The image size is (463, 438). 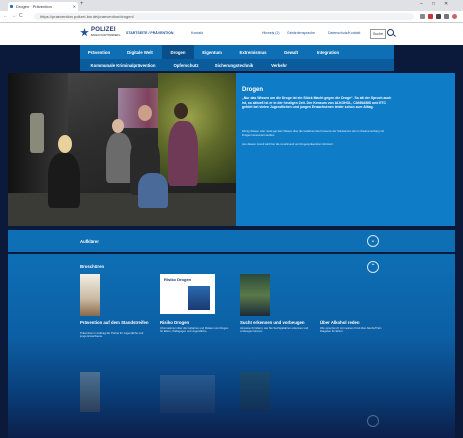 I want to click on accordion-aufklaerer, so click(x=231, y=241).